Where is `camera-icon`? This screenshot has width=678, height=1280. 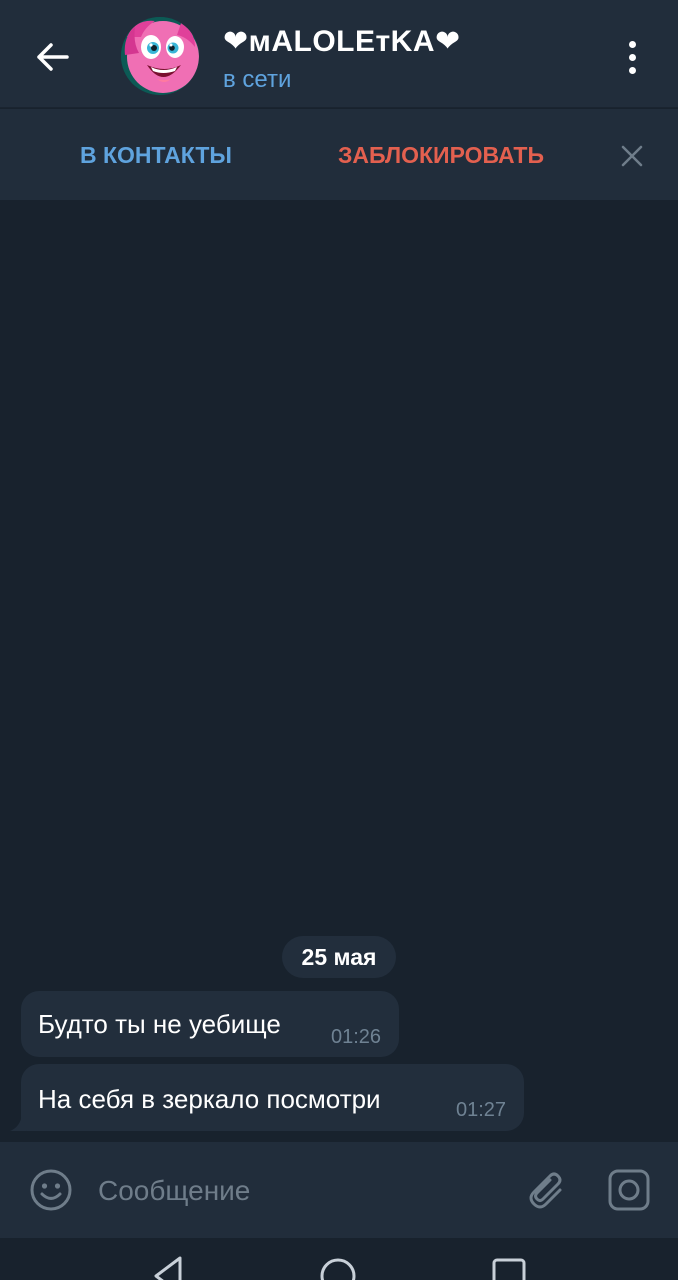 camera-icon is located at coordinates (629, 1190).